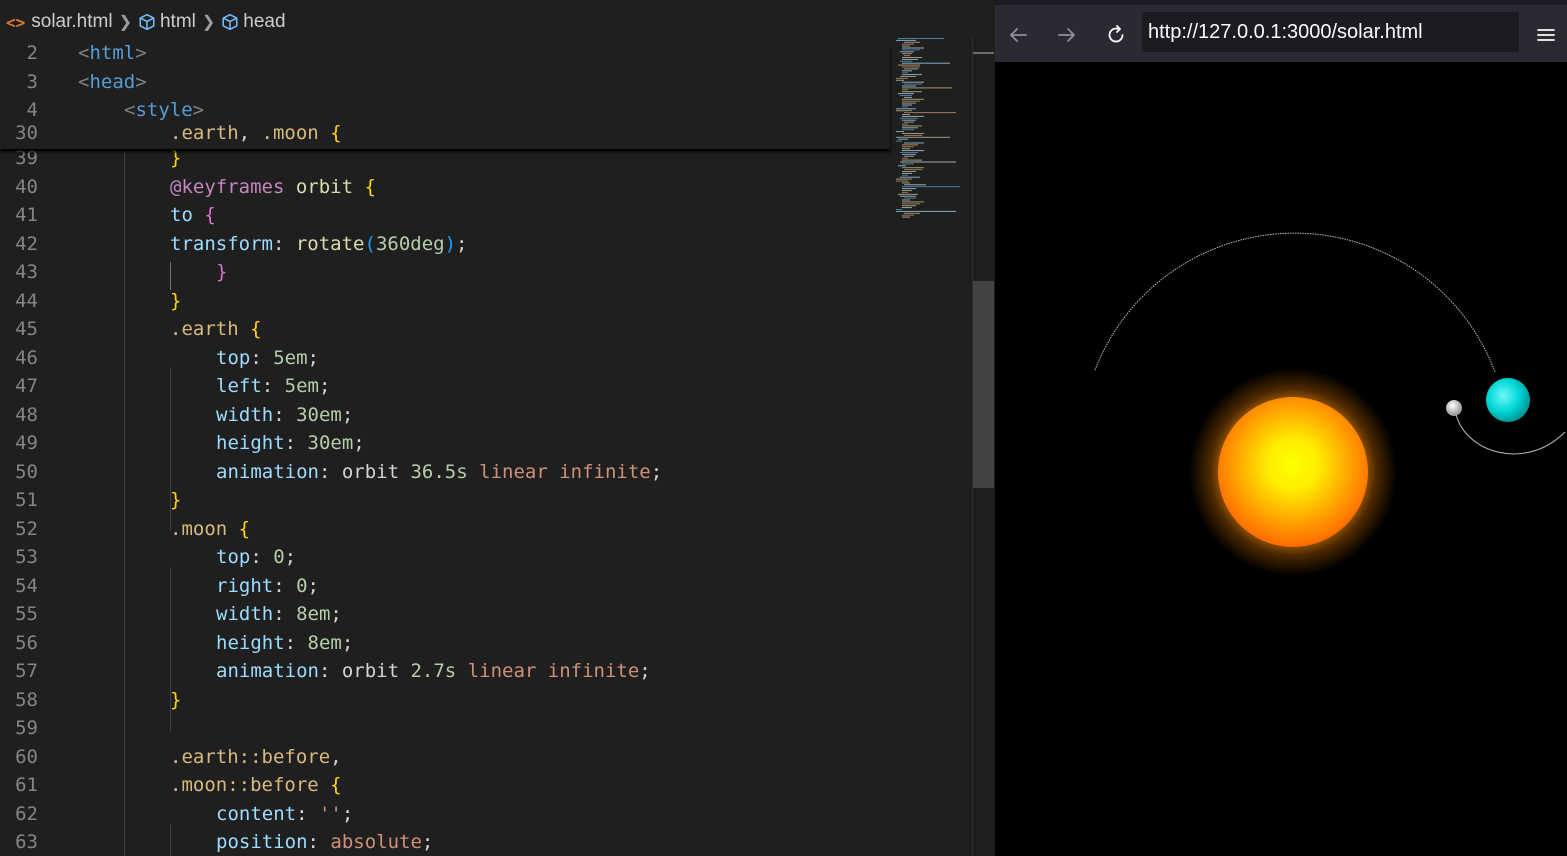 The image size is (1567, 856). Describe the element at coordinates (26, 300) in the screenshot. I see `line-number: 44` at that location.